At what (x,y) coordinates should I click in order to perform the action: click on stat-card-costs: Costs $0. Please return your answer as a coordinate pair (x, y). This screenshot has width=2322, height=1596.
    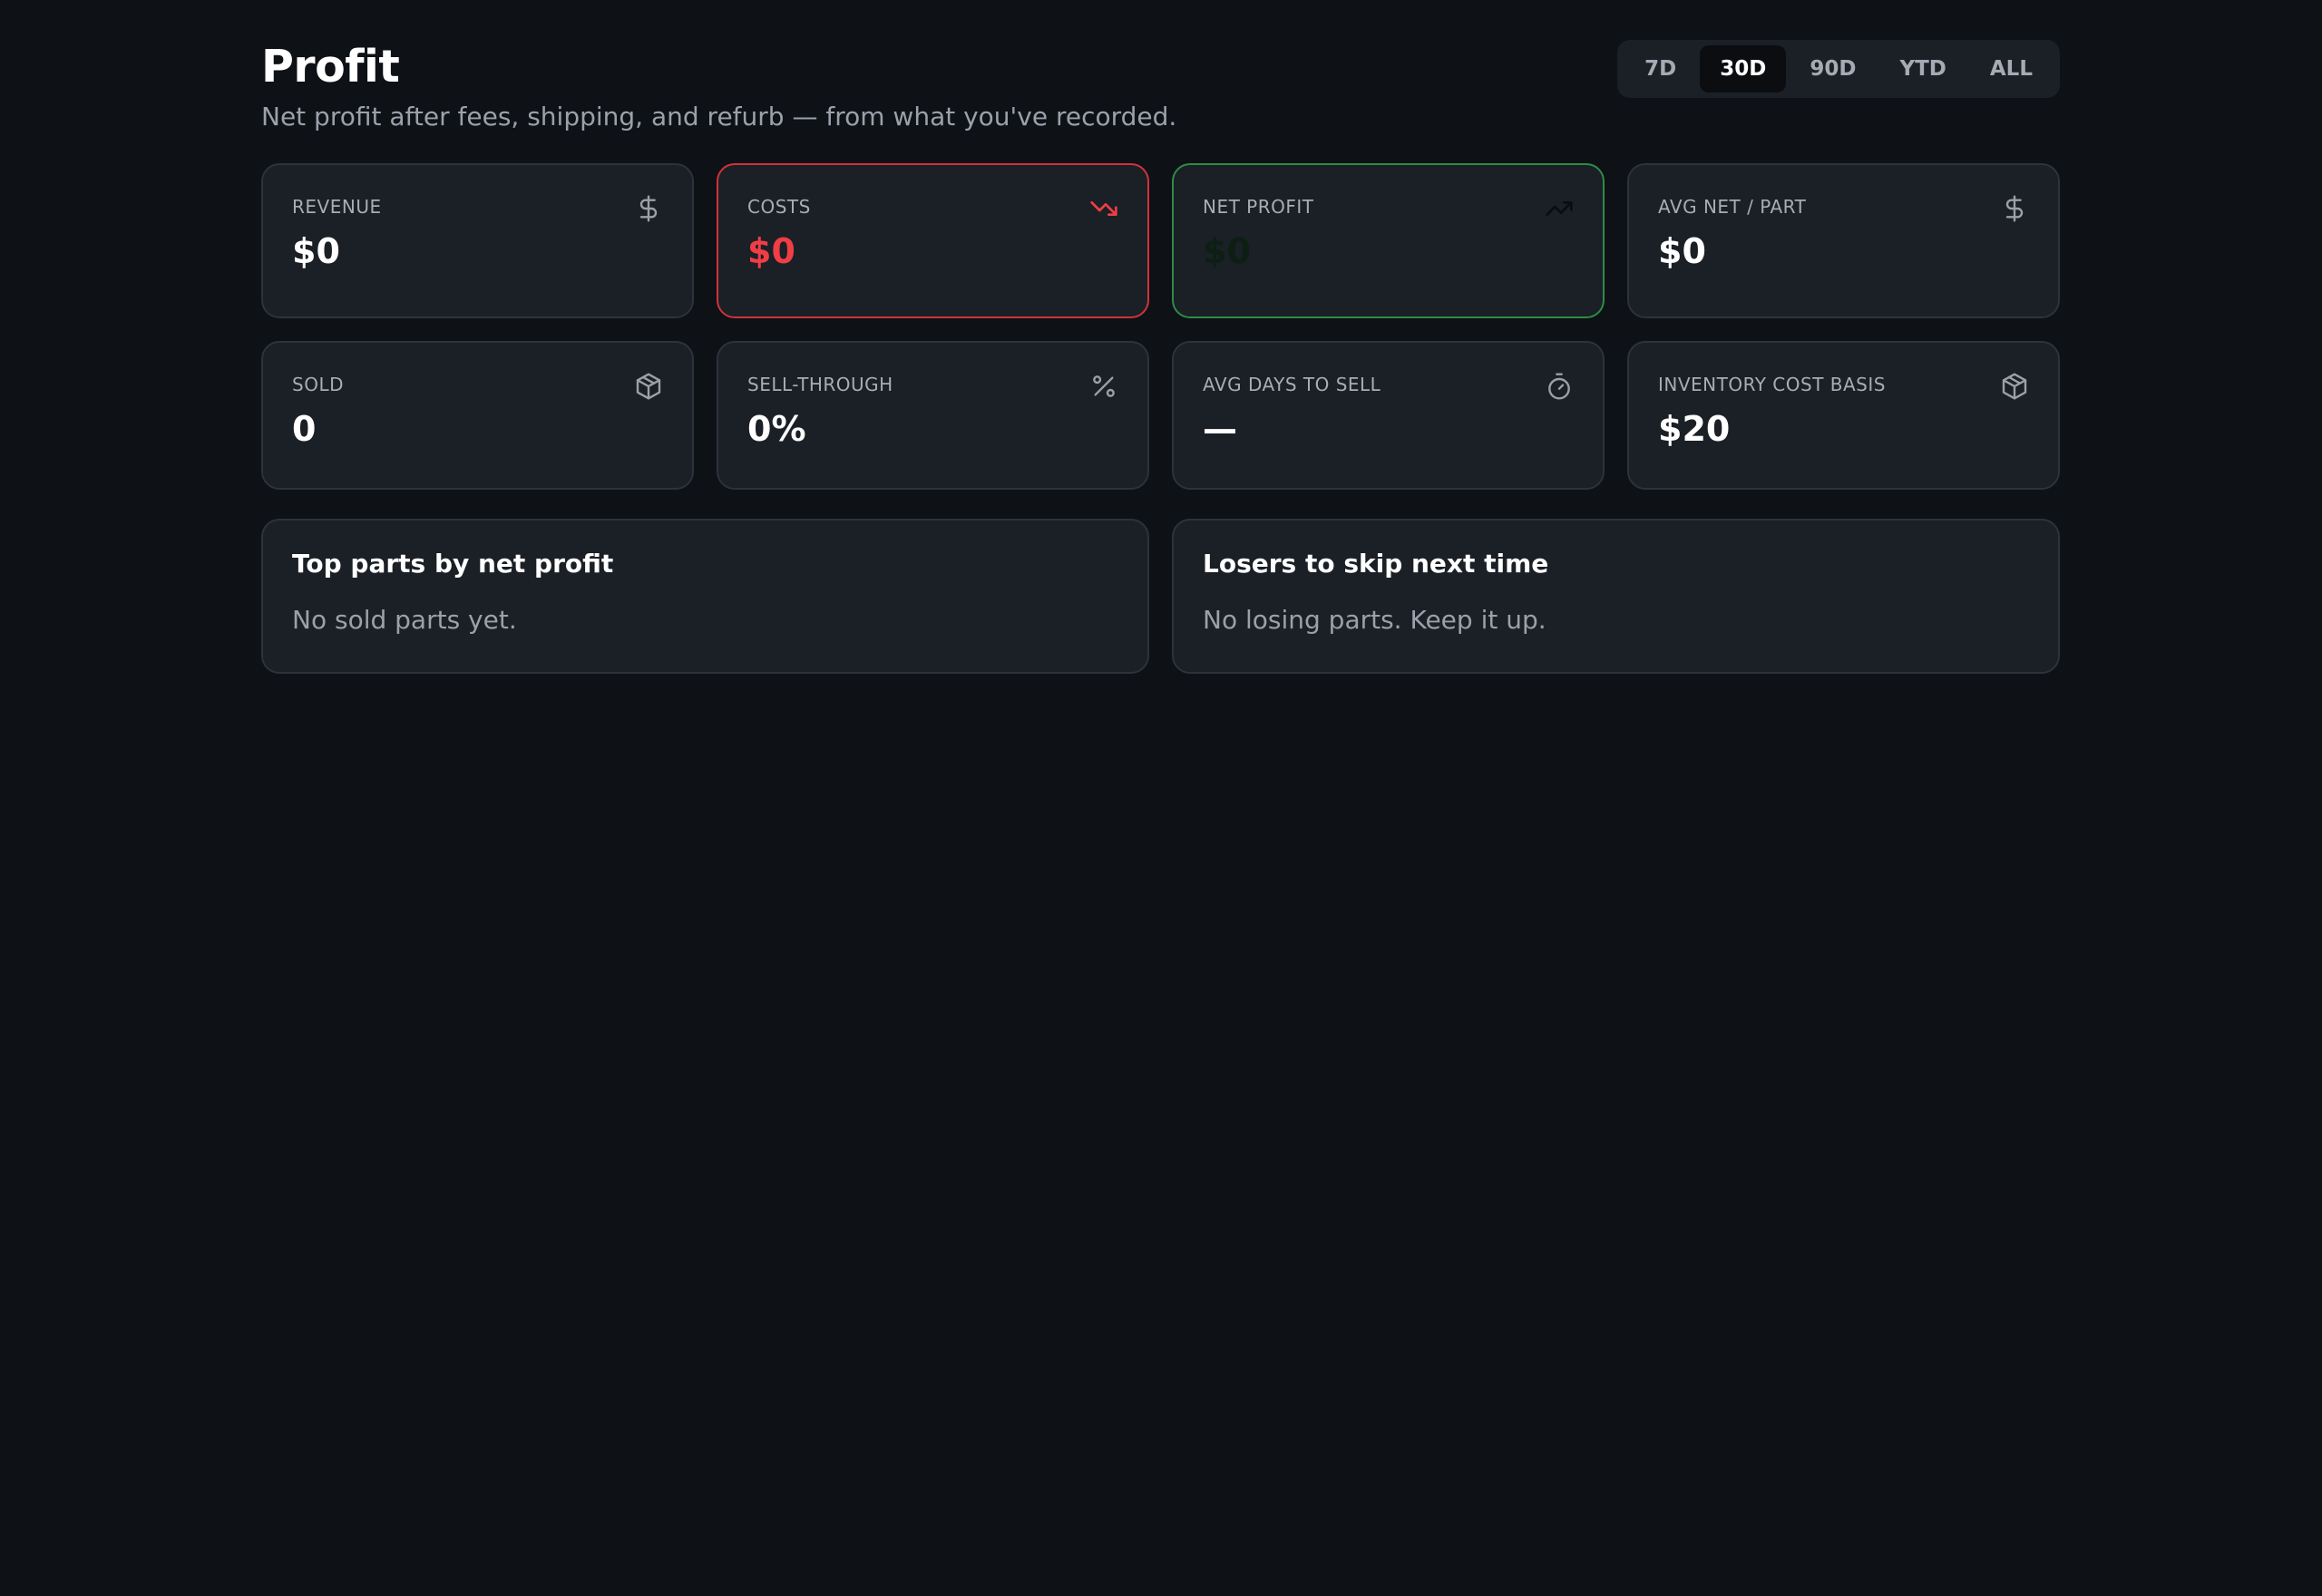
    Looking at the image, I should click on (933, 240).